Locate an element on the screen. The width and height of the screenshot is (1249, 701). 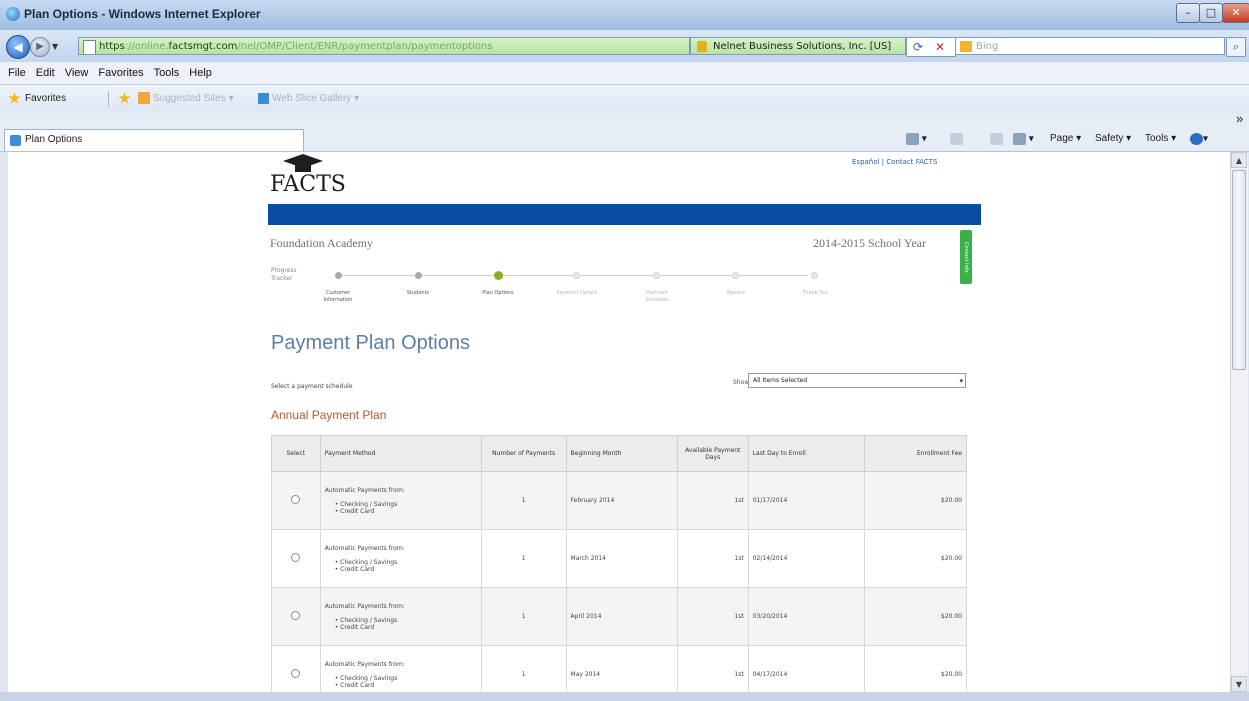
forward-button: ▶ is located at coordinates (40, 47).